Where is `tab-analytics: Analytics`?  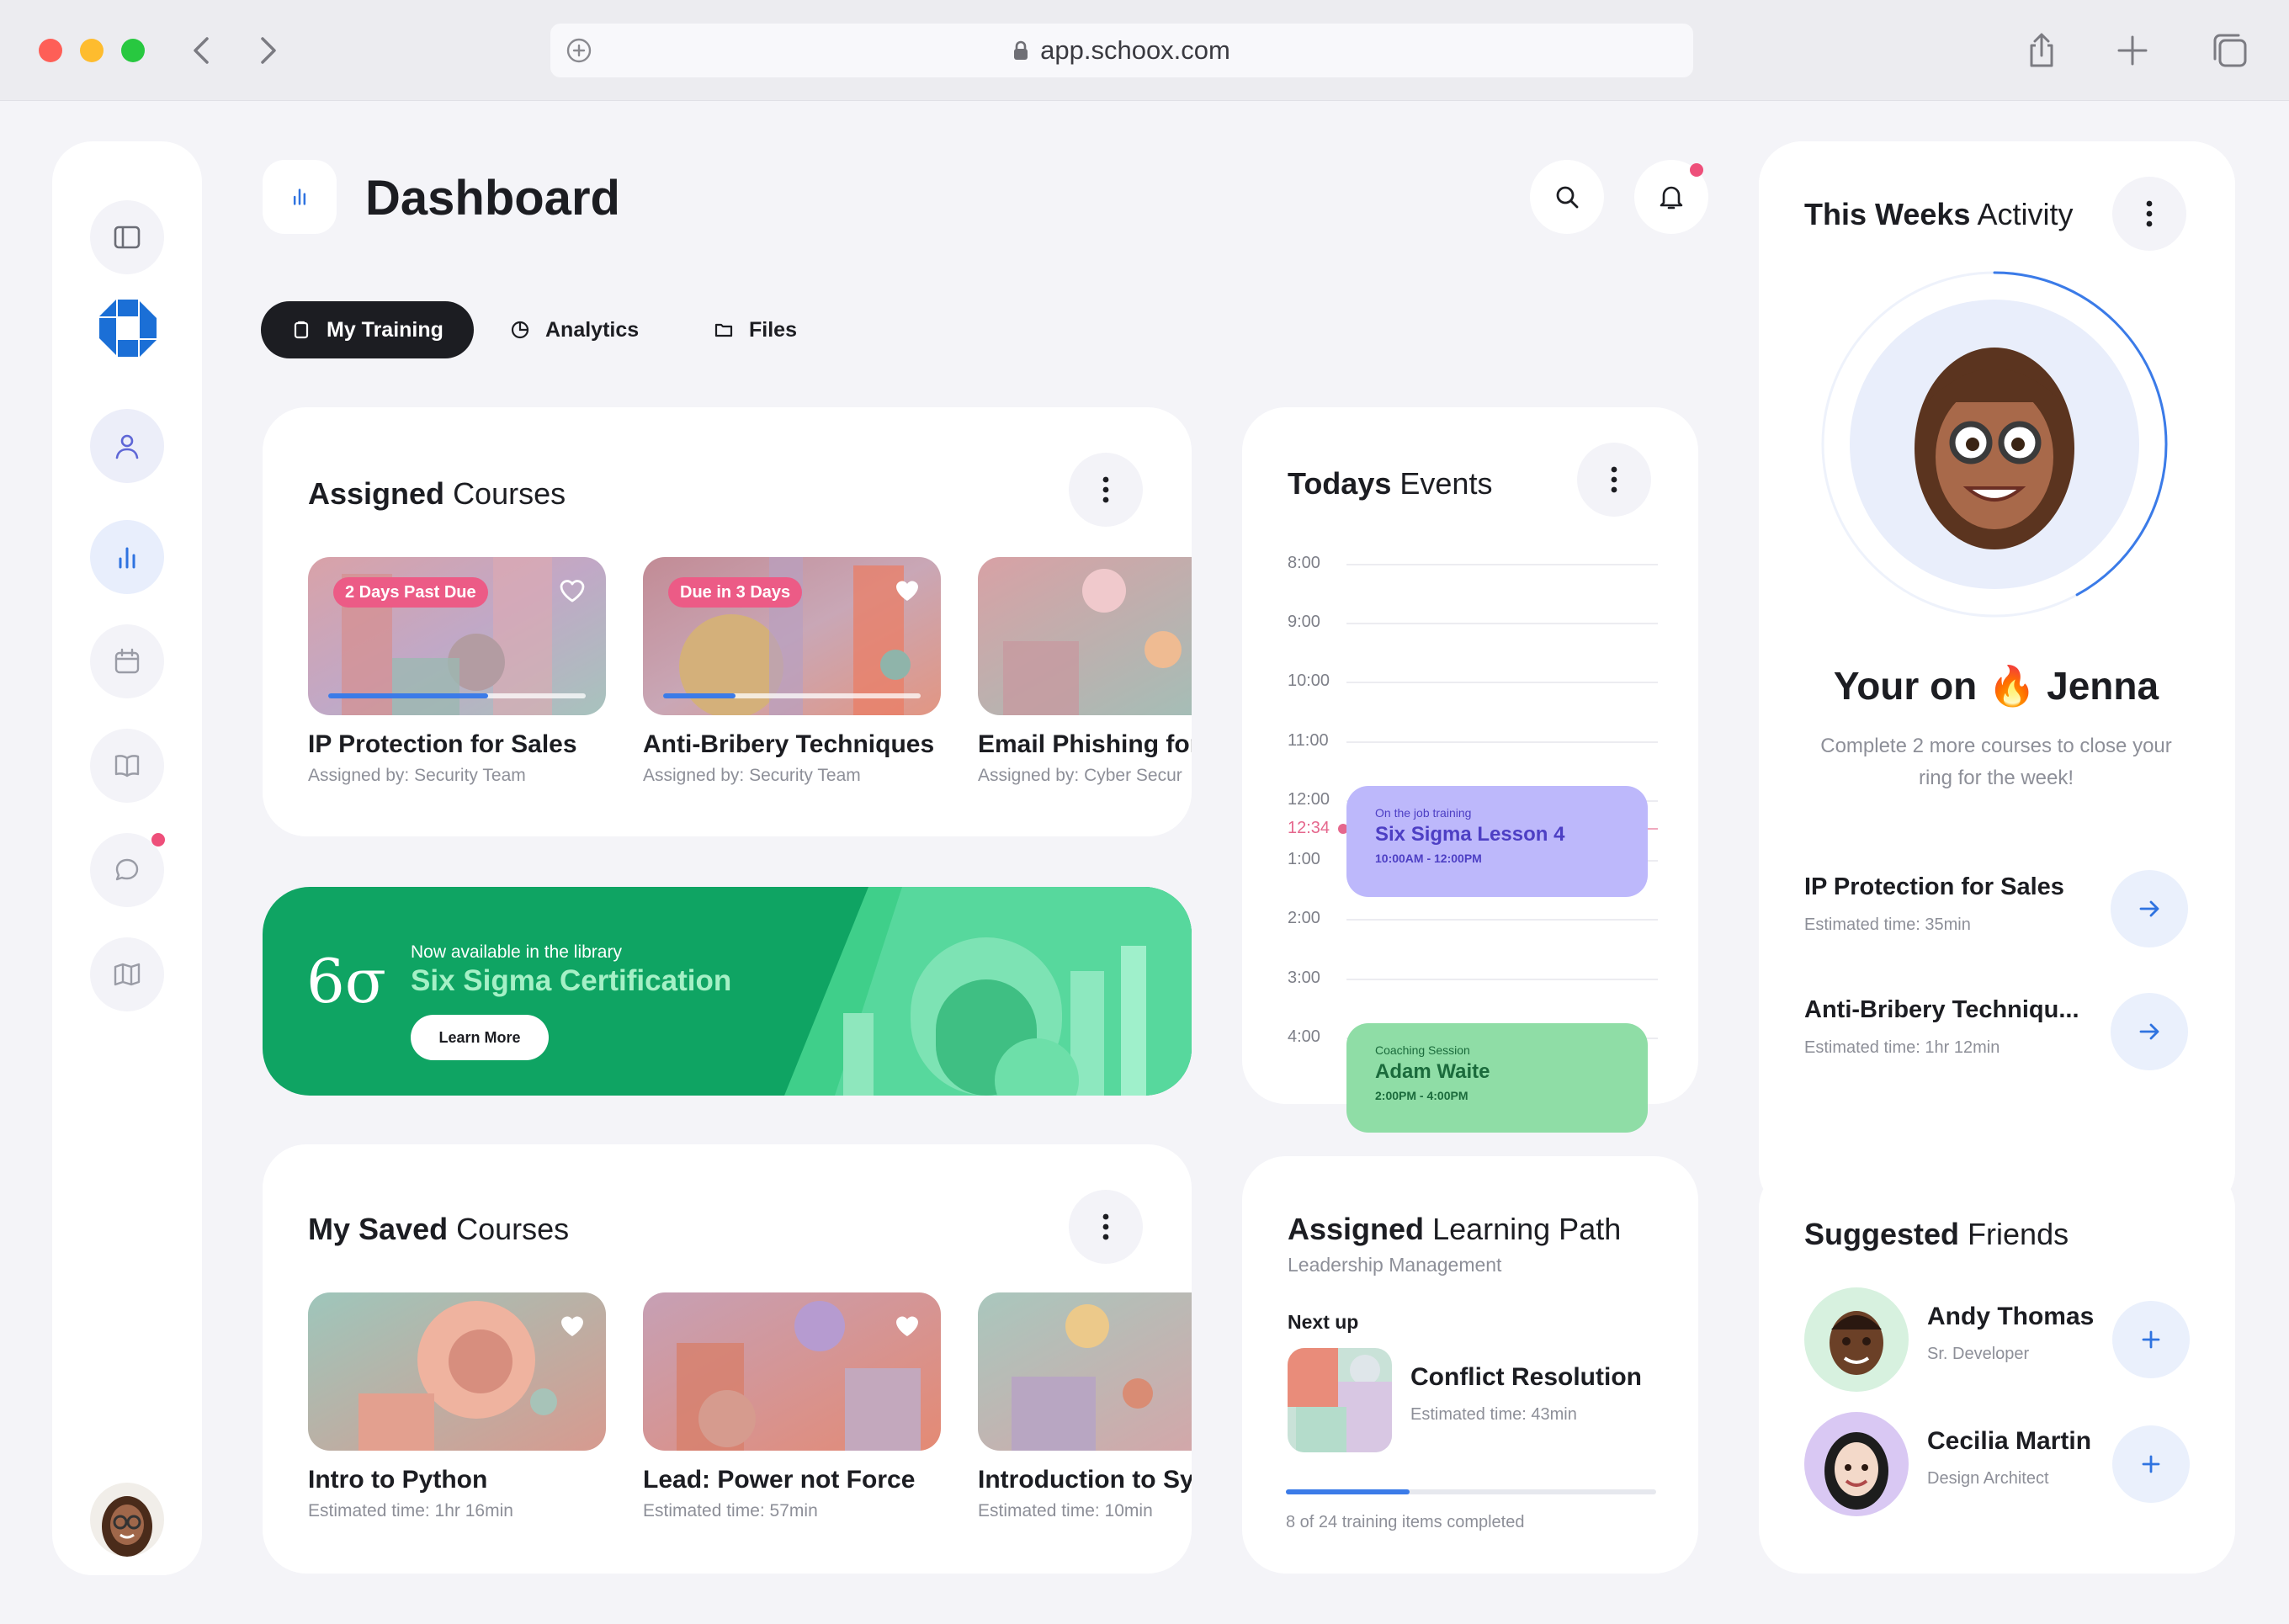 tab-analytics: Analytics is located at coordinates (574, 329).